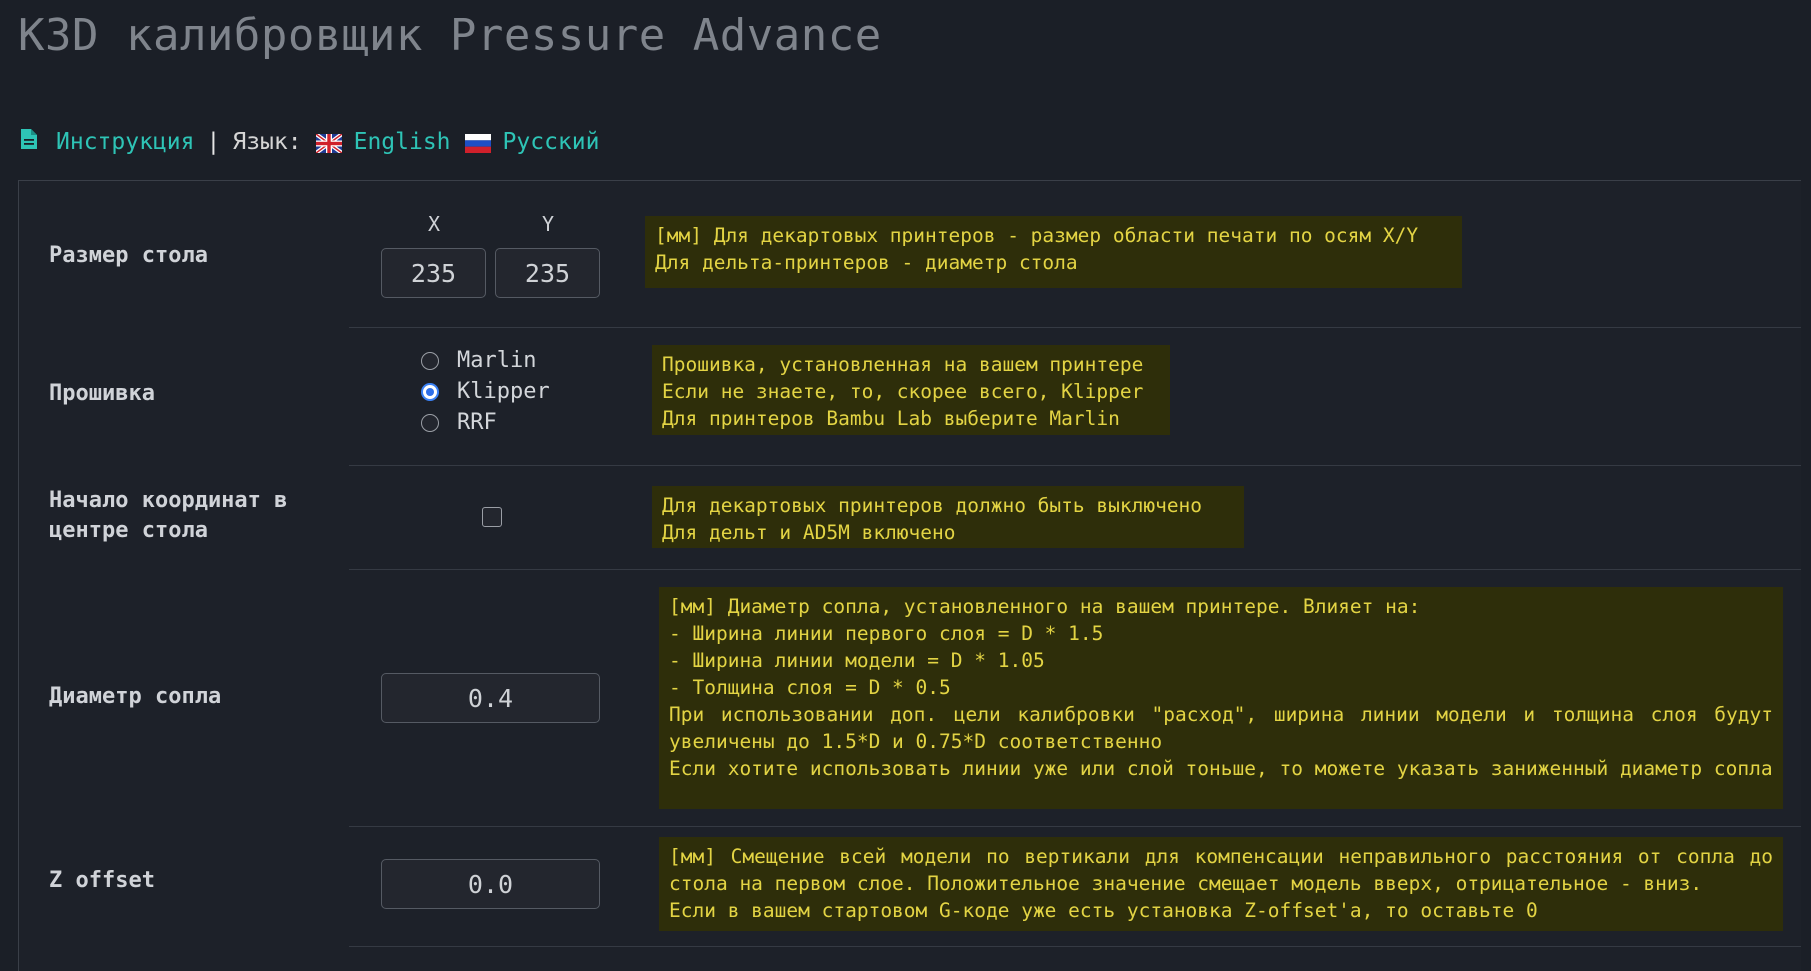 The height and width of the screenshot is (971, 1811). I want to click on firmware-option-klipper: Klipper, so click(485, 391).